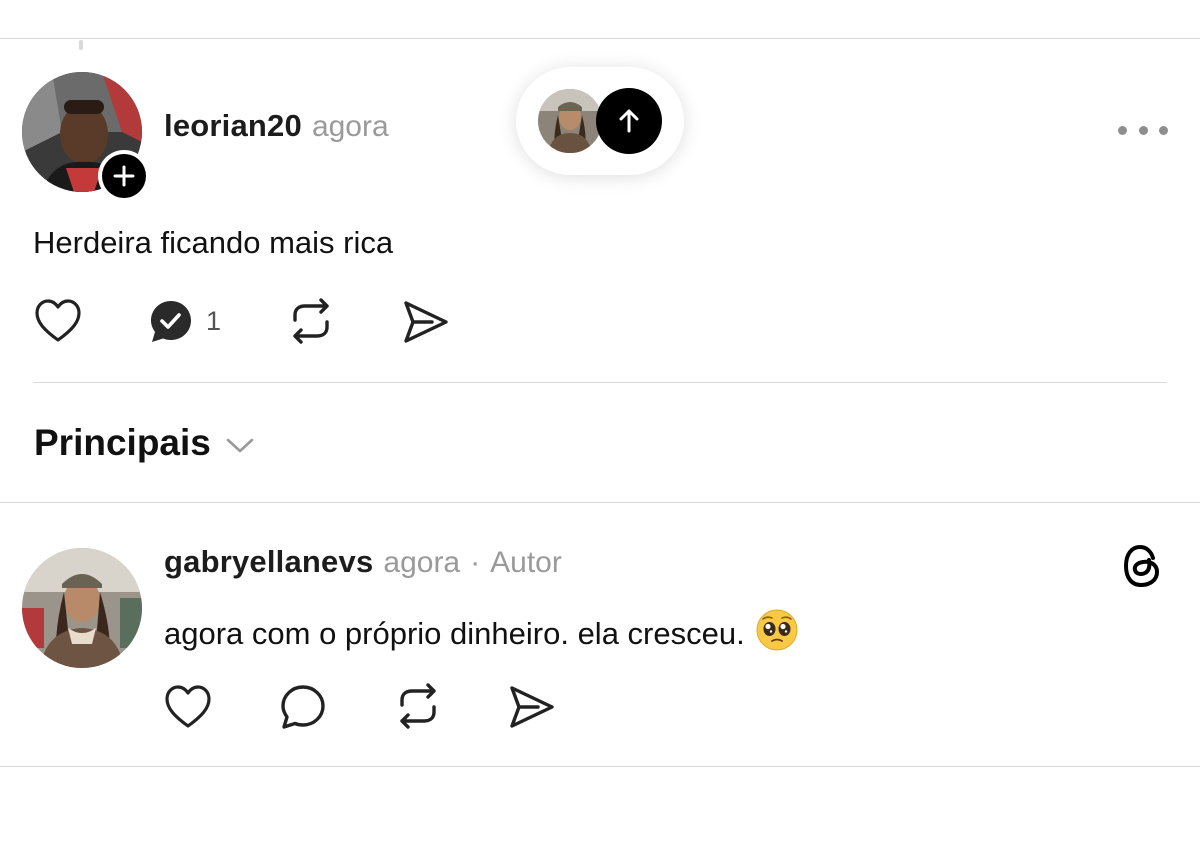 The width and height of the screenshot is (1200, 845). What do you see at coordinates (213, 242) in the screenshot?
I see `post-text: Herdeira ficando mais rica` at bounding box center [213, 242].